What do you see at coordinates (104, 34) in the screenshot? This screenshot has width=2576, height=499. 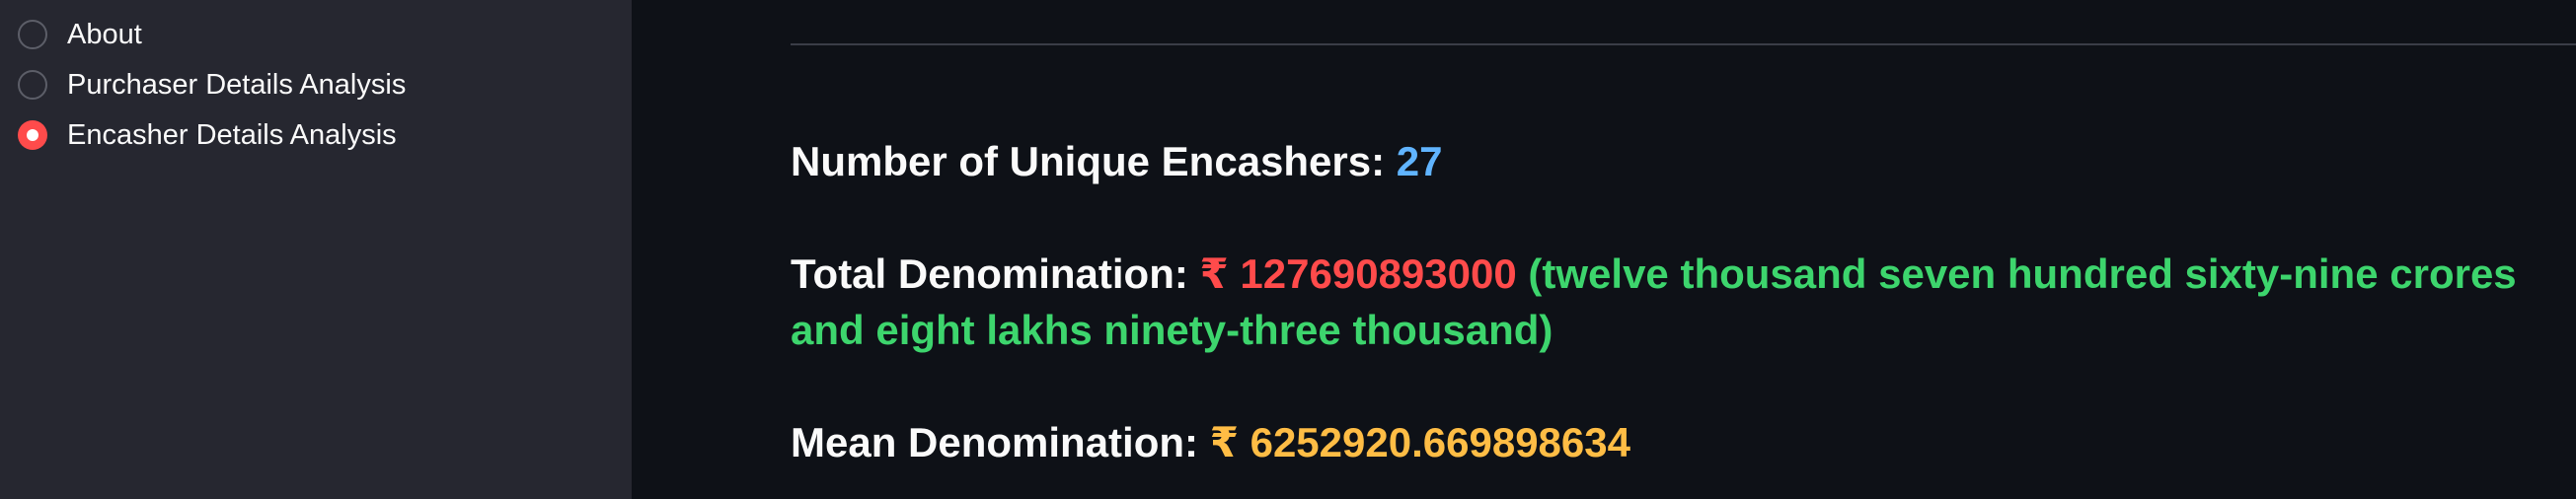 I see `radio-label-about: About` at bounding box center [104, 34].